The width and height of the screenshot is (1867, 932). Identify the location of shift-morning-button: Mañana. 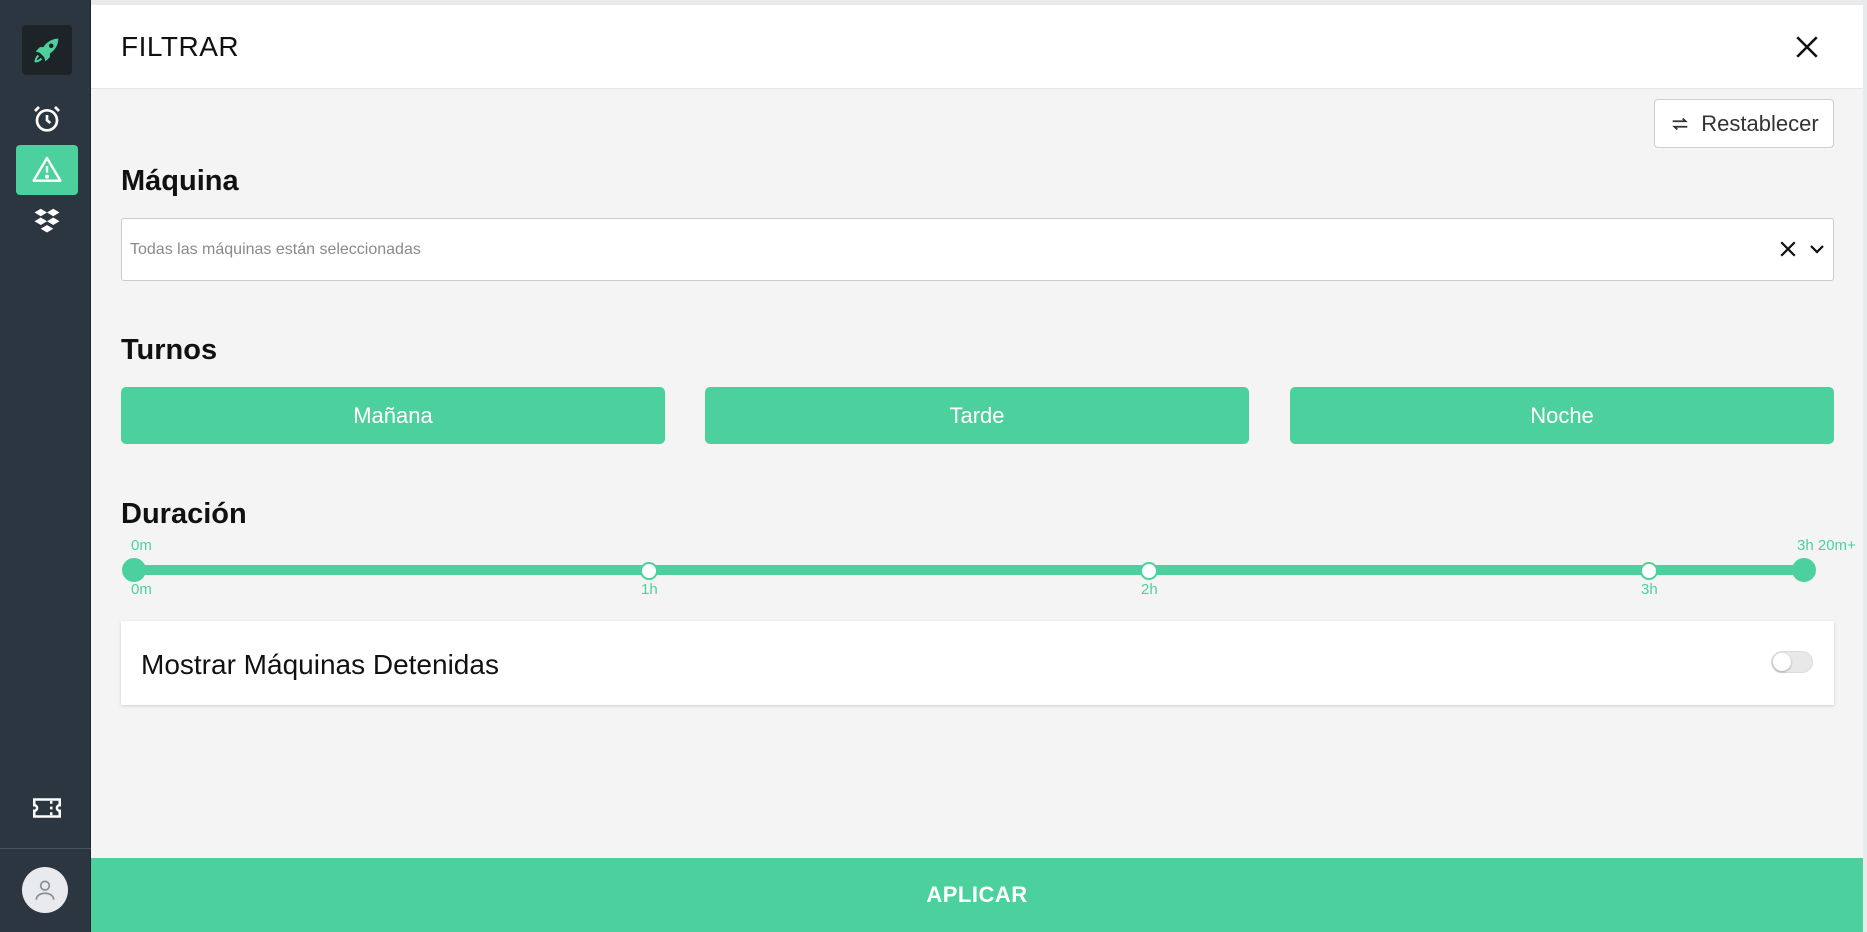
(393, 415).